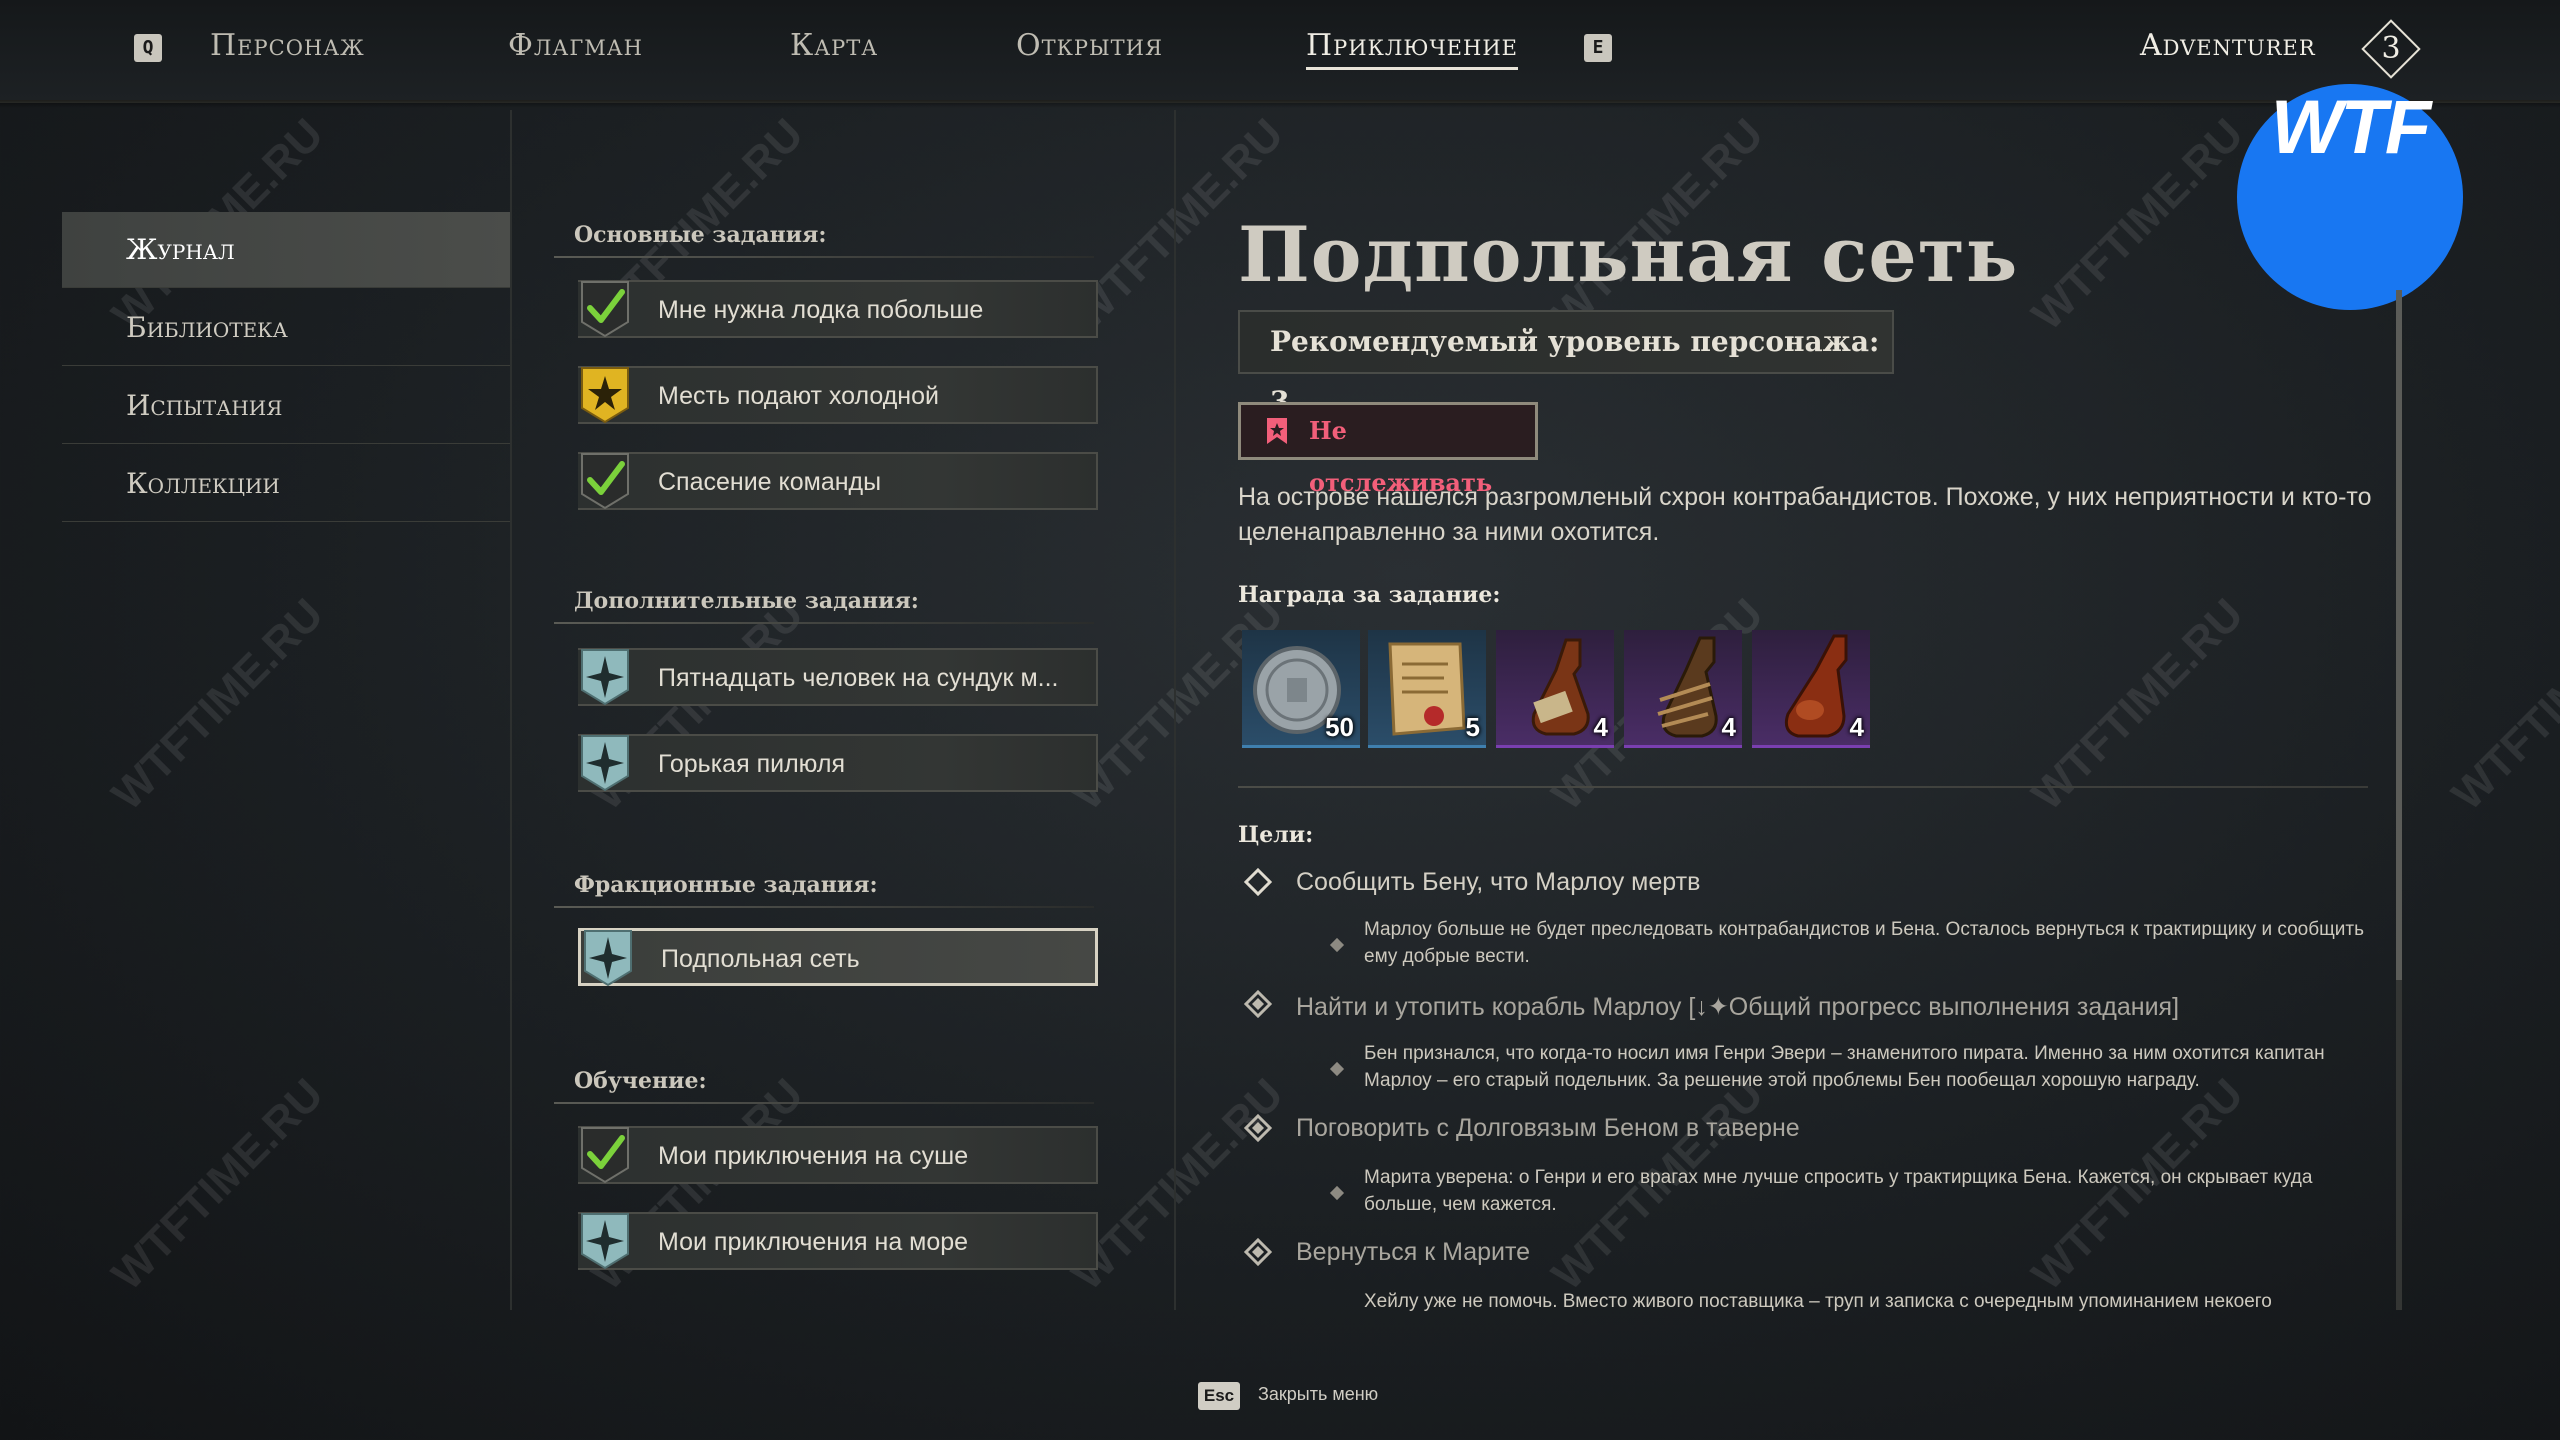 Image resolution: width=2560 pixels, height=1440 pixels. What do you see at coordinates (2501, 704) in the screenshot?
I see `watermark-text: WTFTIME.RU` at bounding box center [2501, 704].